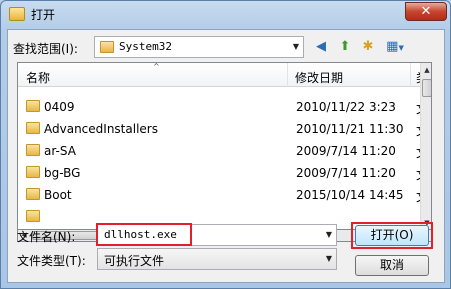 The height and width of the screenshot is (289, 451). Describe the element at coordinates (223, 129) in the screenshot. I see `list-item: AdvancedInstallers 2010/11/21 11:30 文` at that location.